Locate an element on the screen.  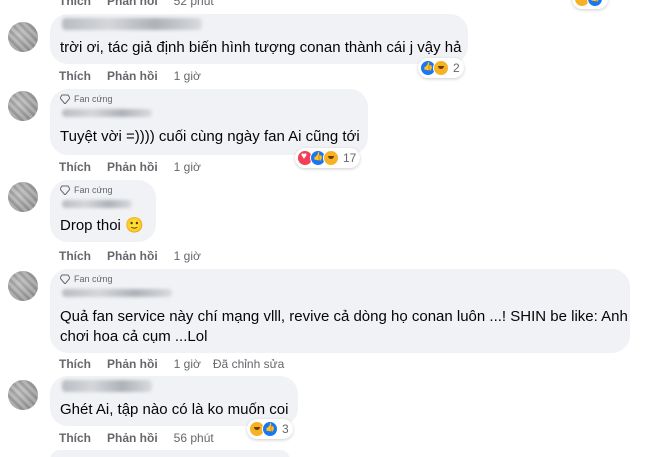
reactions-summary: 2 is located at coordinates (441, 68).